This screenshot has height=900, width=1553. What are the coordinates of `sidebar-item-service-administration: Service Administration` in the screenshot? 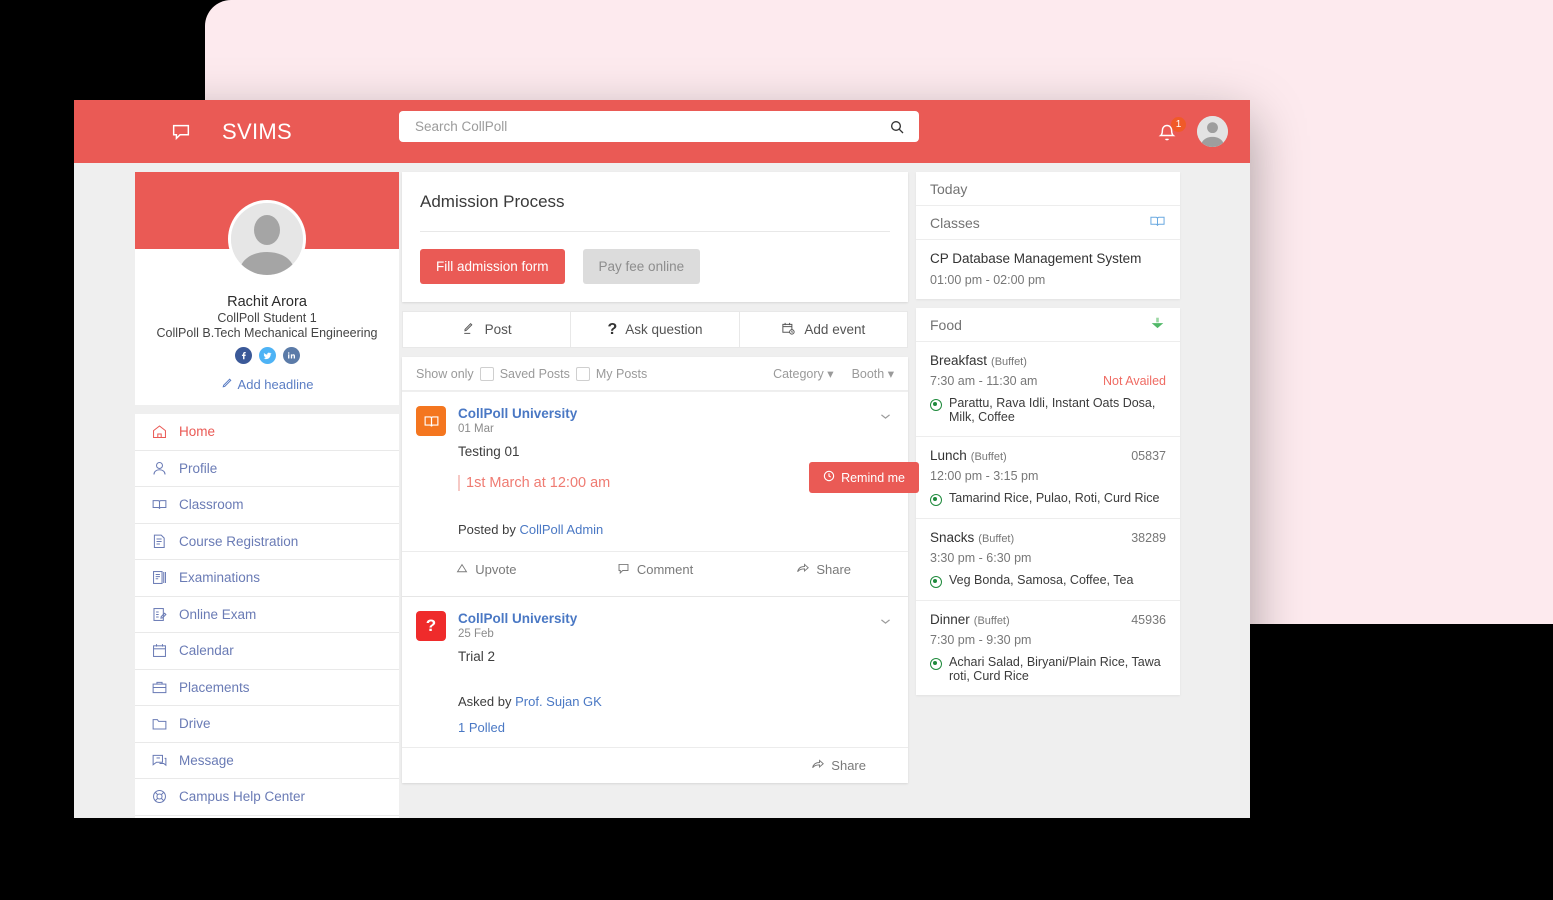 It's located at (267, 817).